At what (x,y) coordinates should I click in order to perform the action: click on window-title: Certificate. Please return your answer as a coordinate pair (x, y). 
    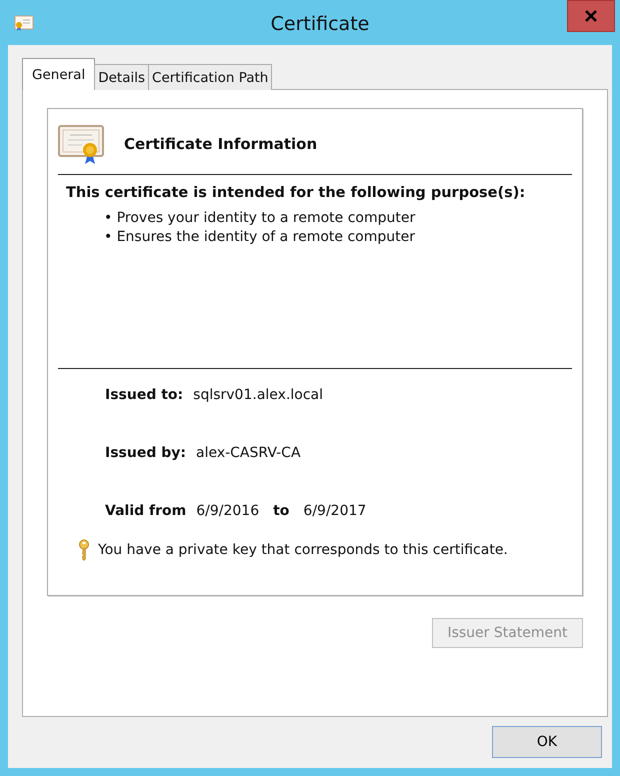
    Looking at the image, I should click on (320, 23).